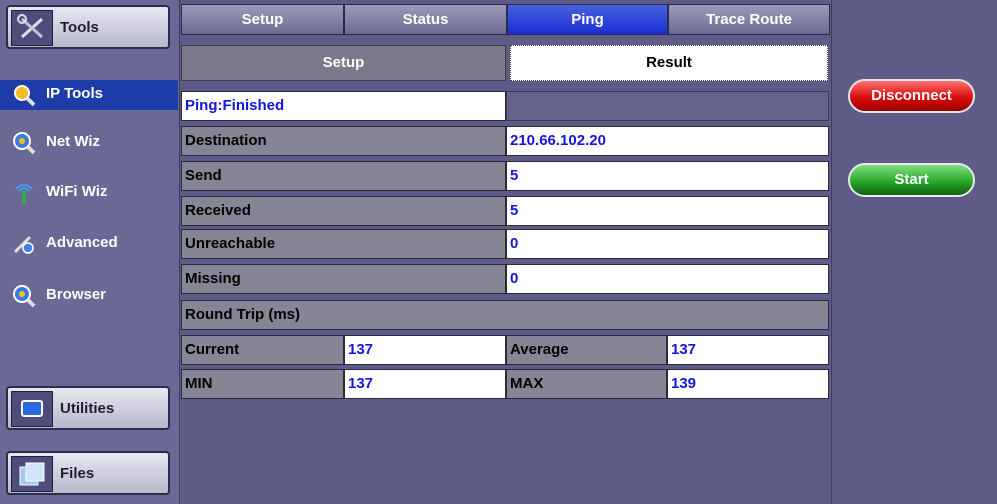 The width and height of the screenshot is (997, 504). Describe the element at coordinates (911, 180) in the screenshot. I see `start-button: Start` at that location.